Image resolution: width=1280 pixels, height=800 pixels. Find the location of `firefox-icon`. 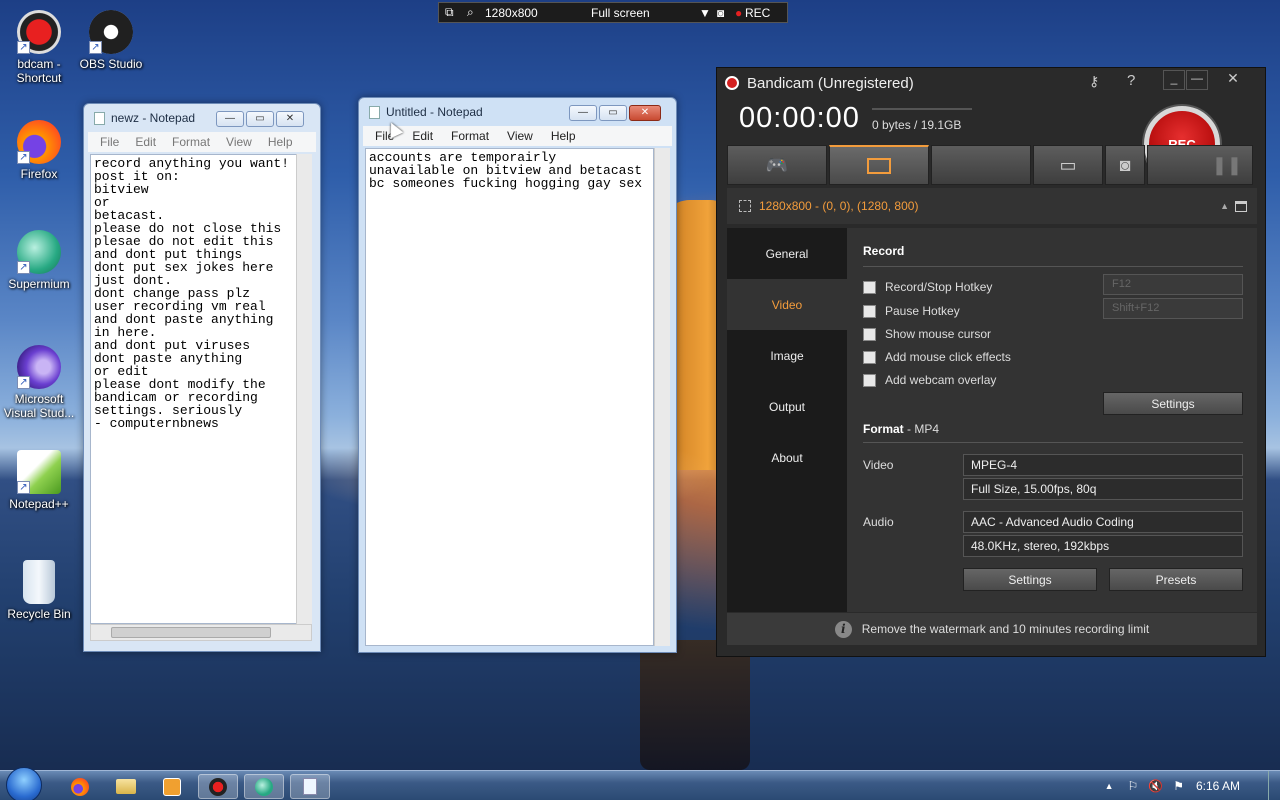

firefox-icon is located at coordinates (80, 786).